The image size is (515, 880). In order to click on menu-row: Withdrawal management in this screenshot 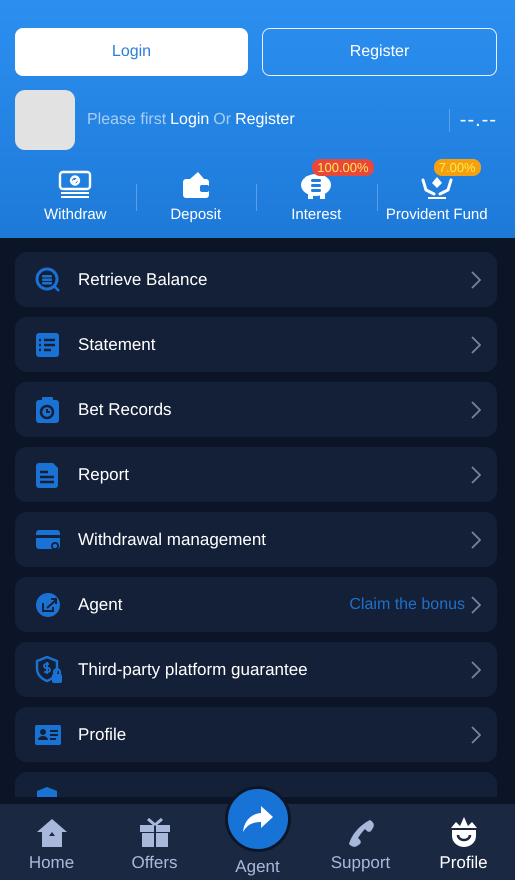, I will do `click(256, 539)`.